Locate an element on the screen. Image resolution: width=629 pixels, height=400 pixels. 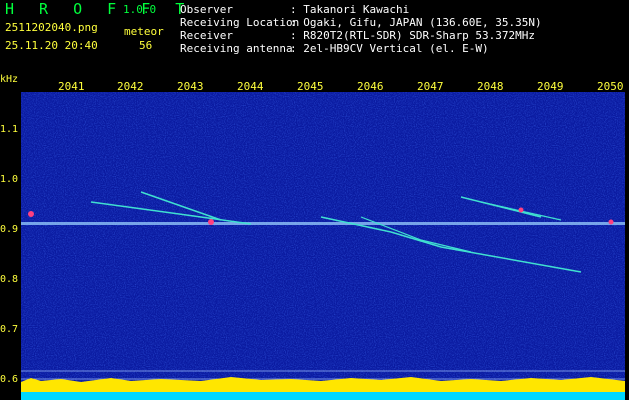
info-label: Receiver is located at coordinates (206, 35).